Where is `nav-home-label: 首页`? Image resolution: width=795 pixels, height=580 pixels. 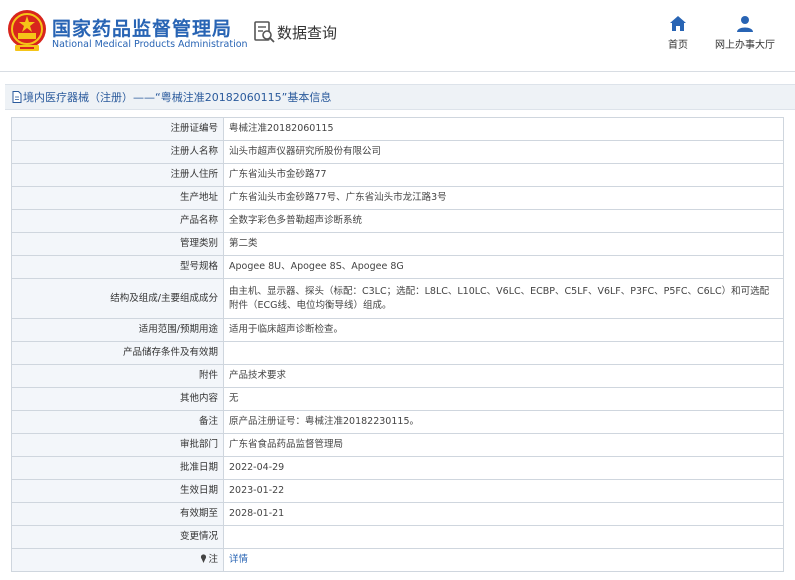
nav-home-label: 首页 is located at coordinates (678, 45).